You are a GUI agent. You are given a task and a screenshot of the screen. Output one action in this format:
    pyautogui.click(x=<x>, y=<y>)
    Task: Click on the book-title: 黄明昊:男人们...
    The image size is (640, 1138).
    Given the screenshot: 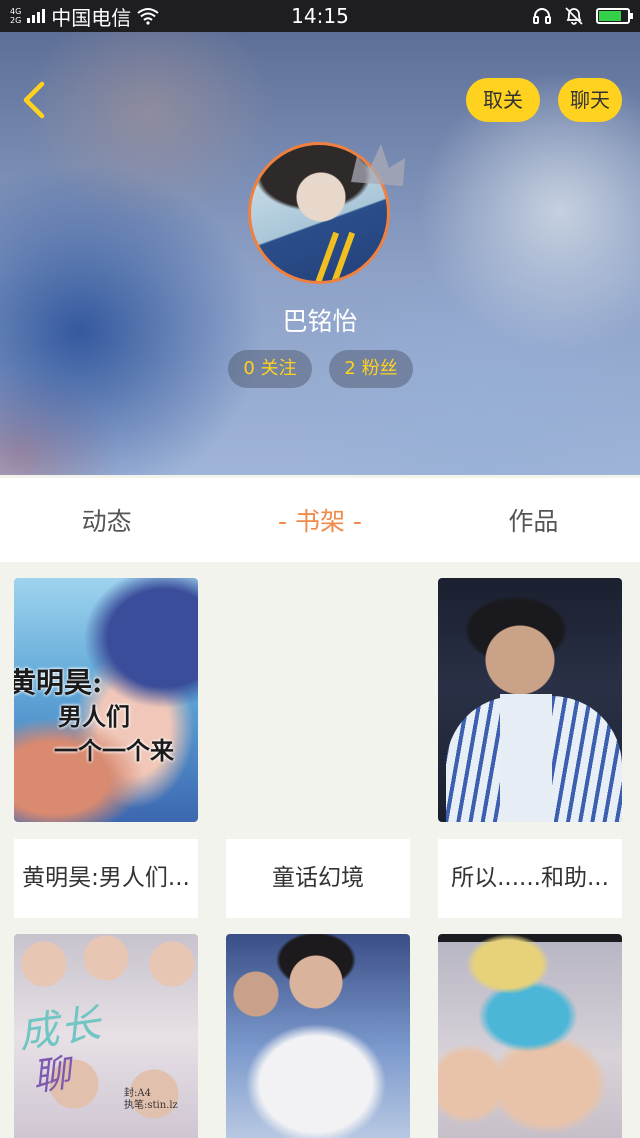 What is the action you would take?
    pyautogui.click(x=106, y=878)
    